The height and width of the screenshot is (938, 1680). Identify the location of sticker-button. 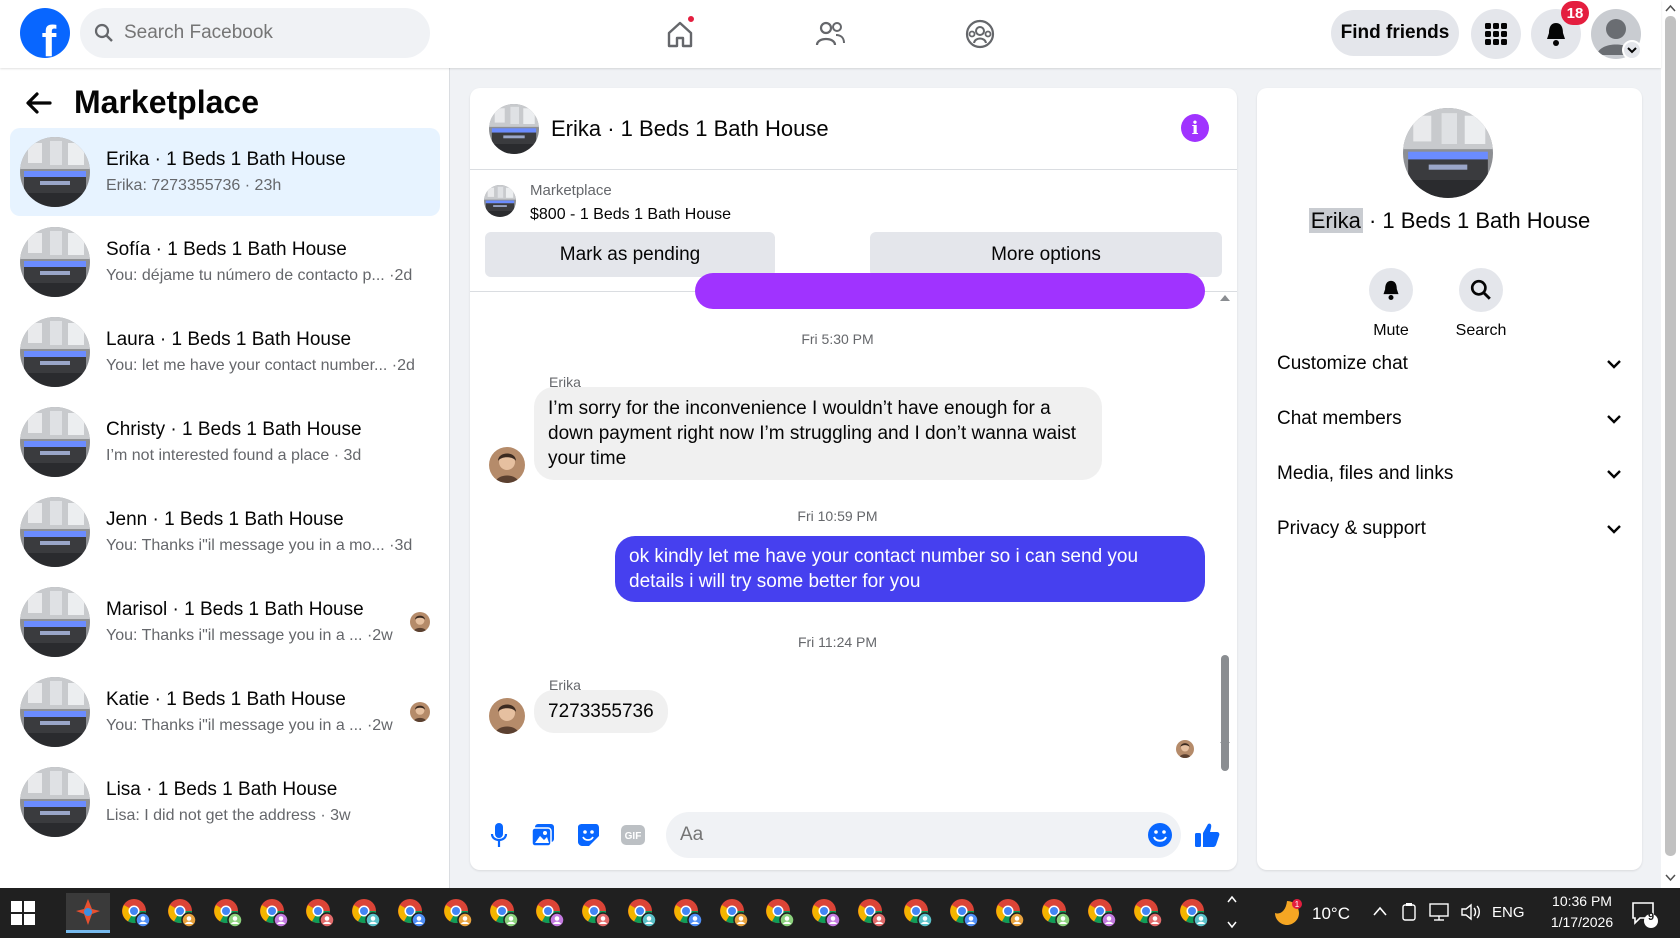
(588, 835).